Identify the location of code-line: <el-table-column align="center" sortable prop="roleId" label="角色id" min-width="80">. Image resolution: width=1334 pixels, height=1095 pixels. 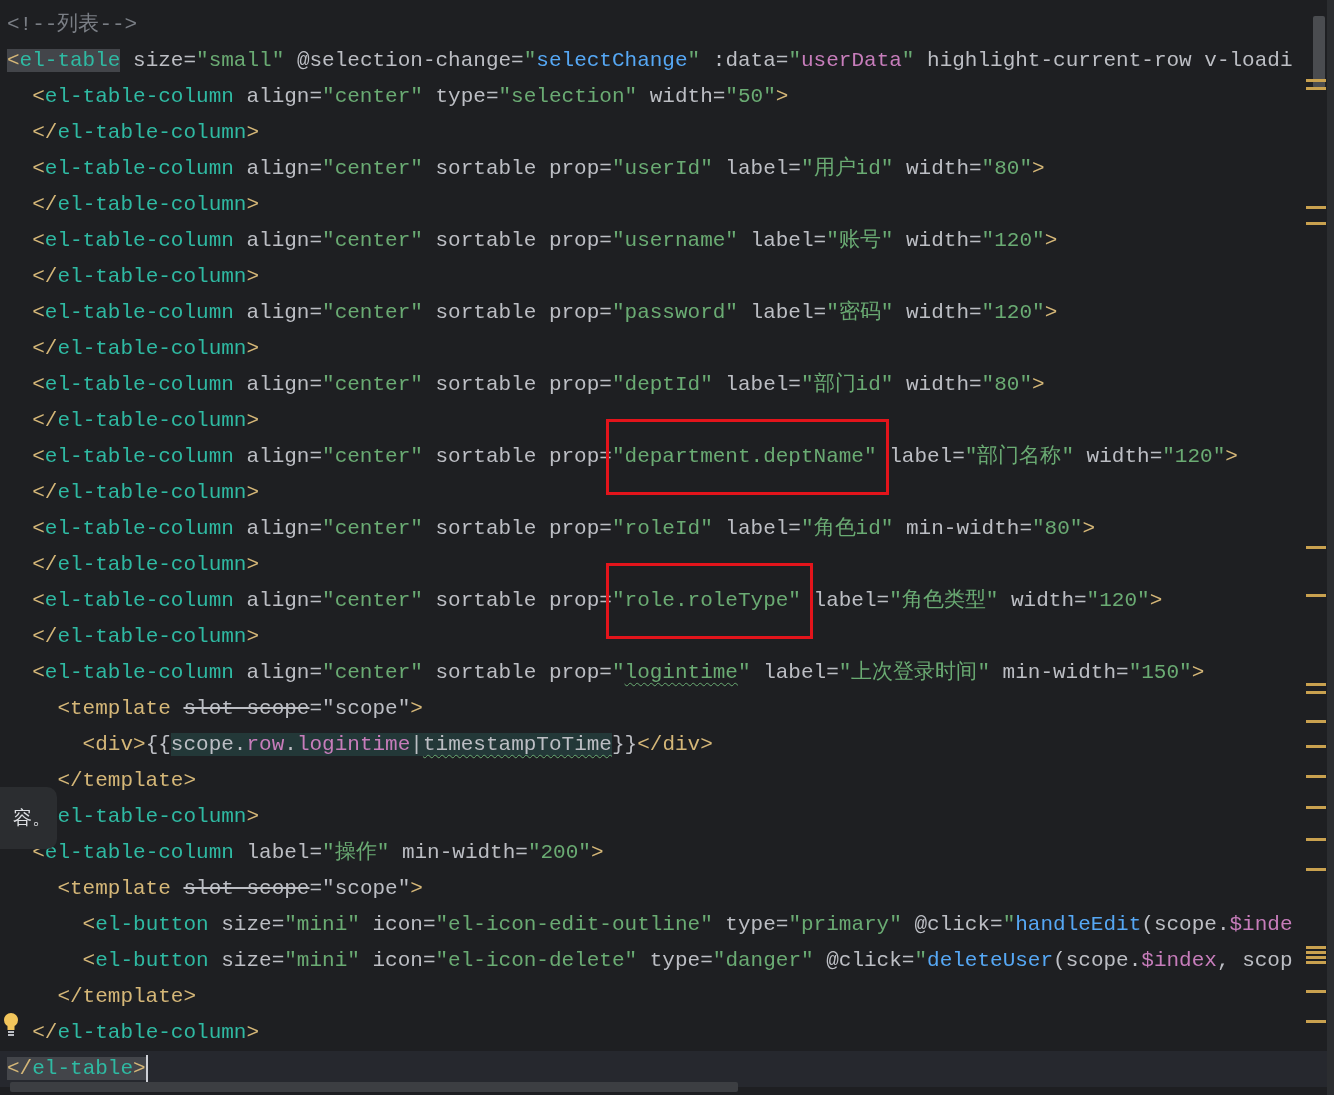
(564, 529).